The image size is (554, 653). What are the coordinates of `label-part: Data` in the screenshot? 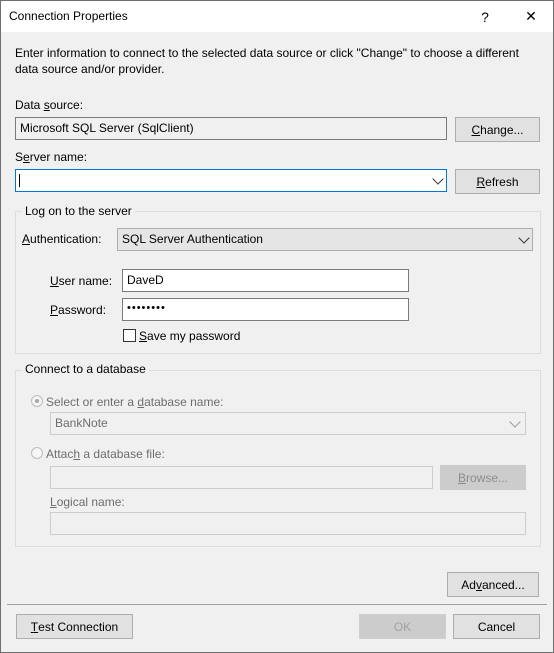 It's located at (29, 105).